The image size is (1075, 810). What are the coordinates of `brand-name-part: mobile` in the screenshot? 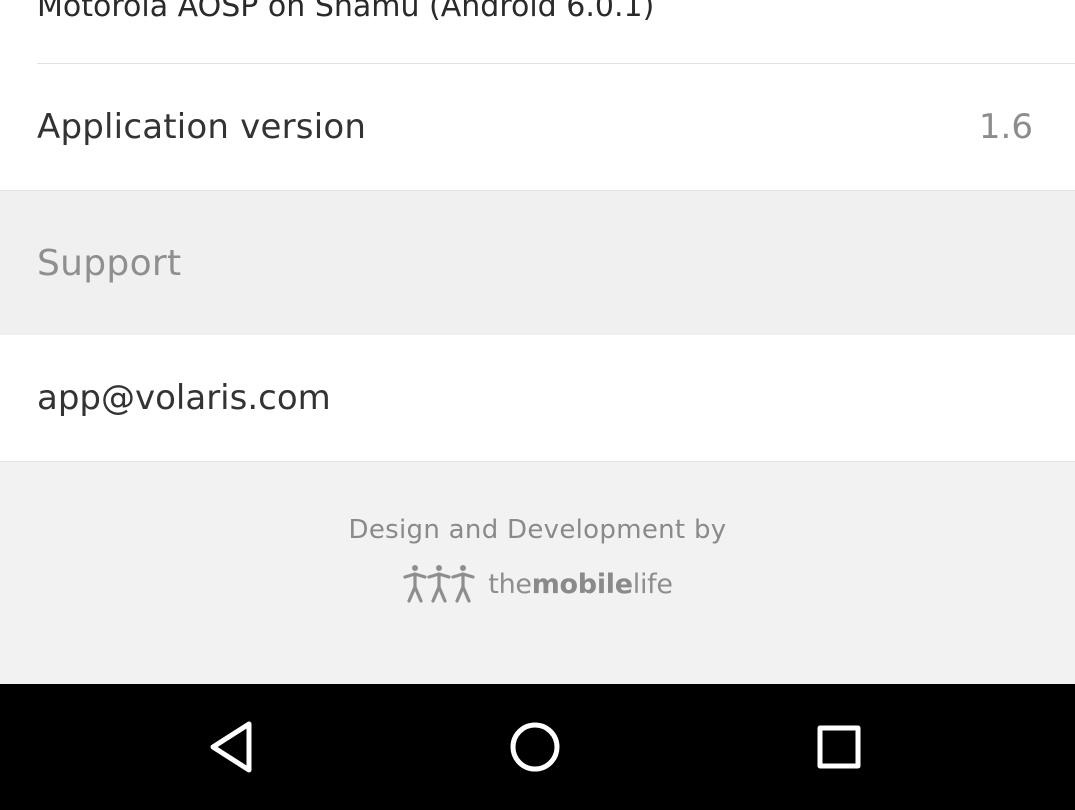 It's located at (582, 584).